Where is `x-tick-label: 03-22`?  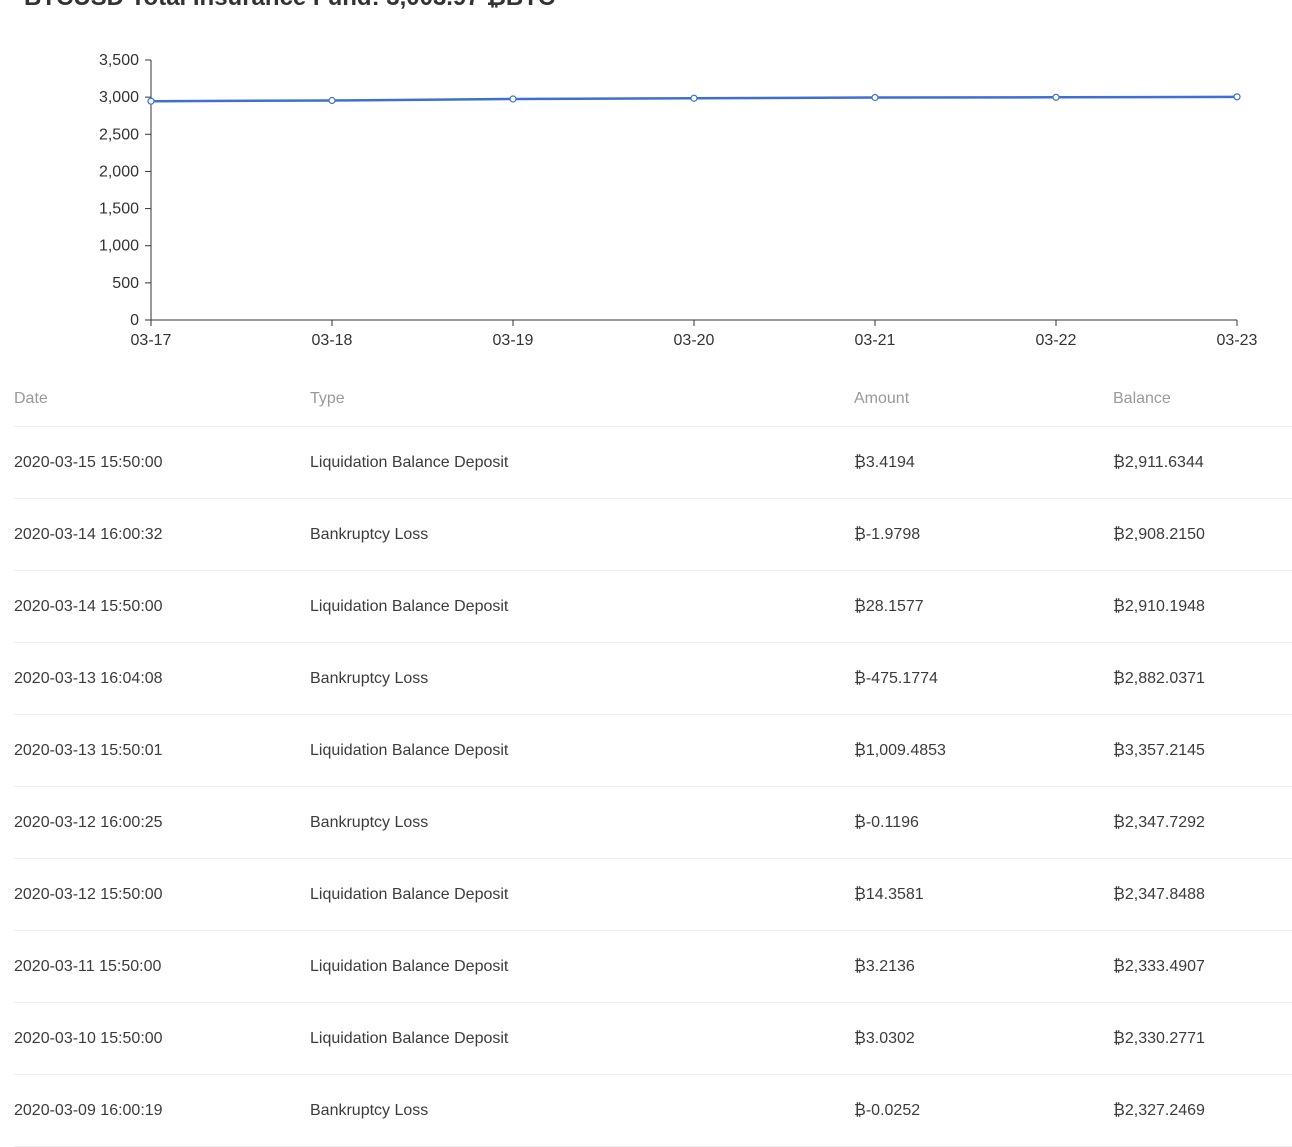
x-tick-label: 03-22 is located at coordinates (1056, 340).